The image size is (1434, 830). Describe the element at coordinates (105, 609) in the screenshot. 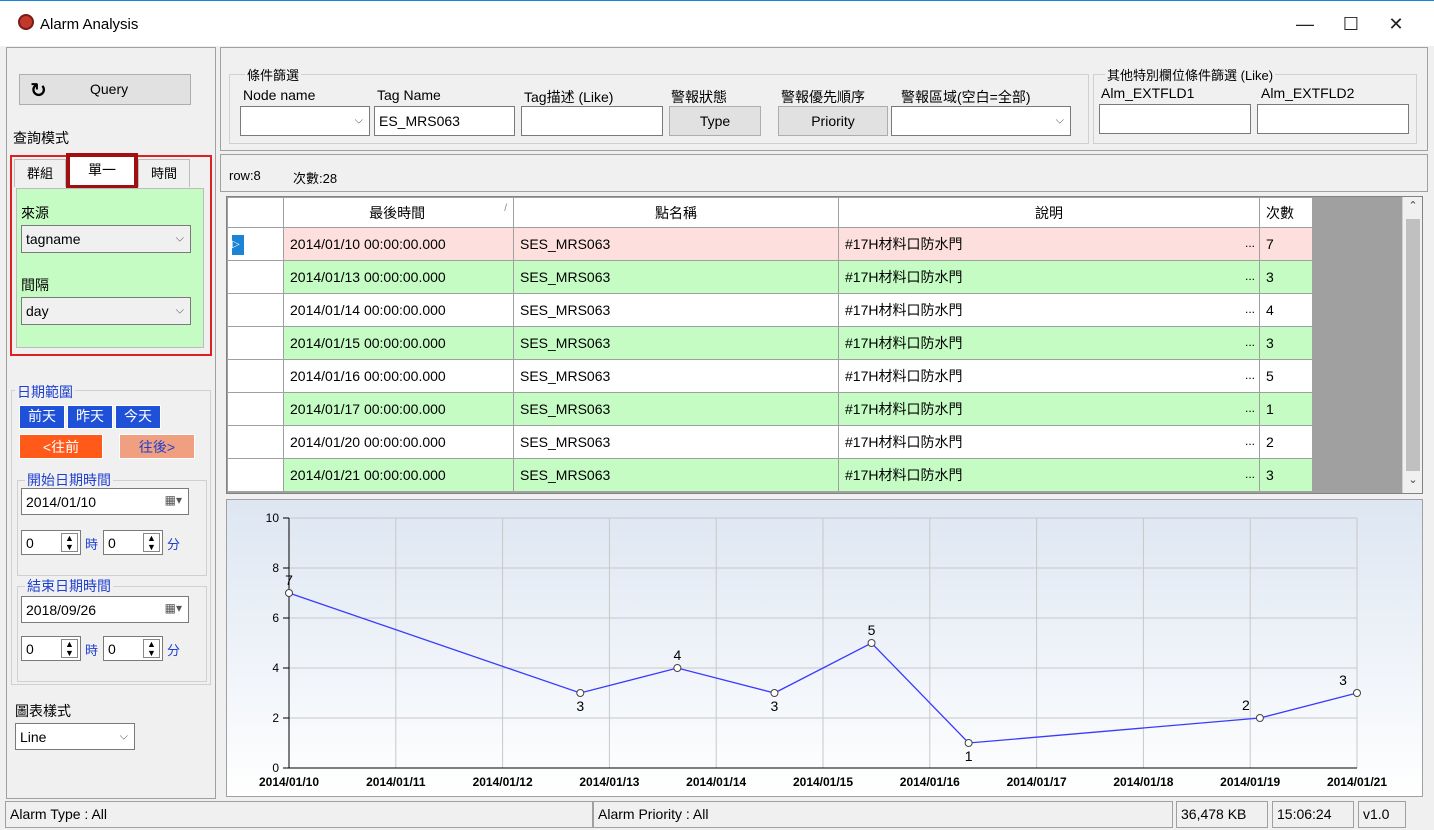

I see `end-date-picker: 2018/09/26 ▦▾` at that location.